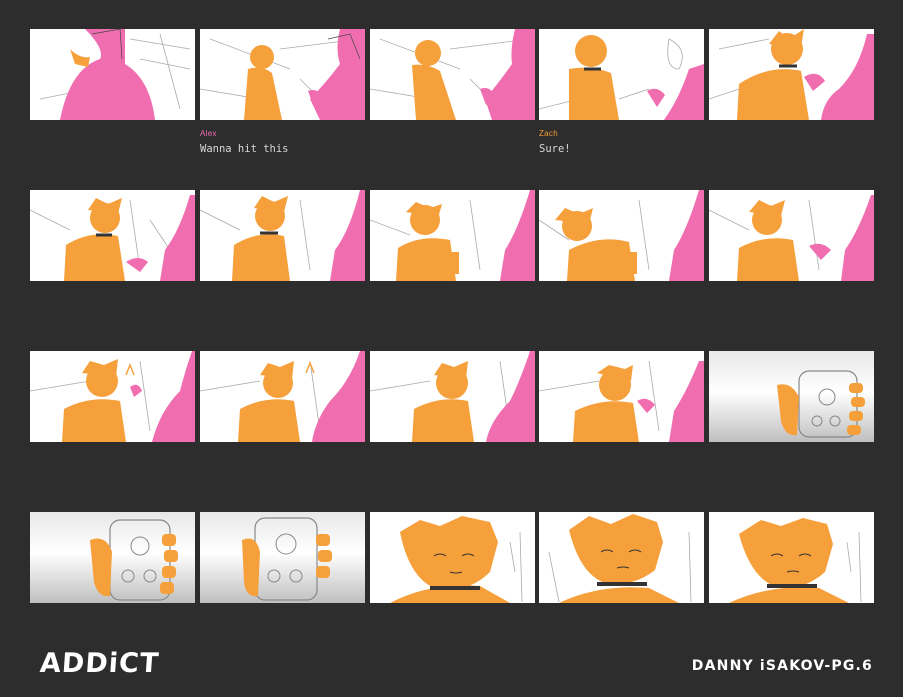 Image resolution: width=903 pixels, height=697 pixels. Describe the element at coordinates (99, 663) in the screenshot. I see `page-title: ADDiCT` at that location.